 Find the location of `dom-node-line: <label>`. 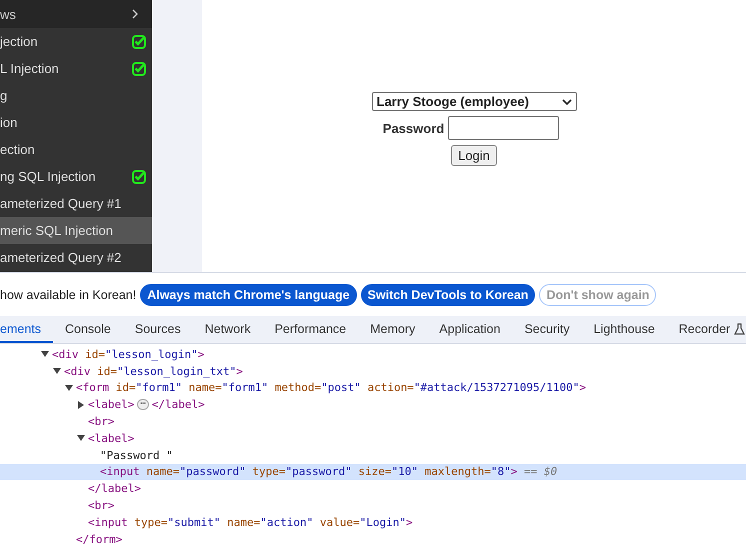

dom-node-line: <label> is located at coordinates (373, 438).